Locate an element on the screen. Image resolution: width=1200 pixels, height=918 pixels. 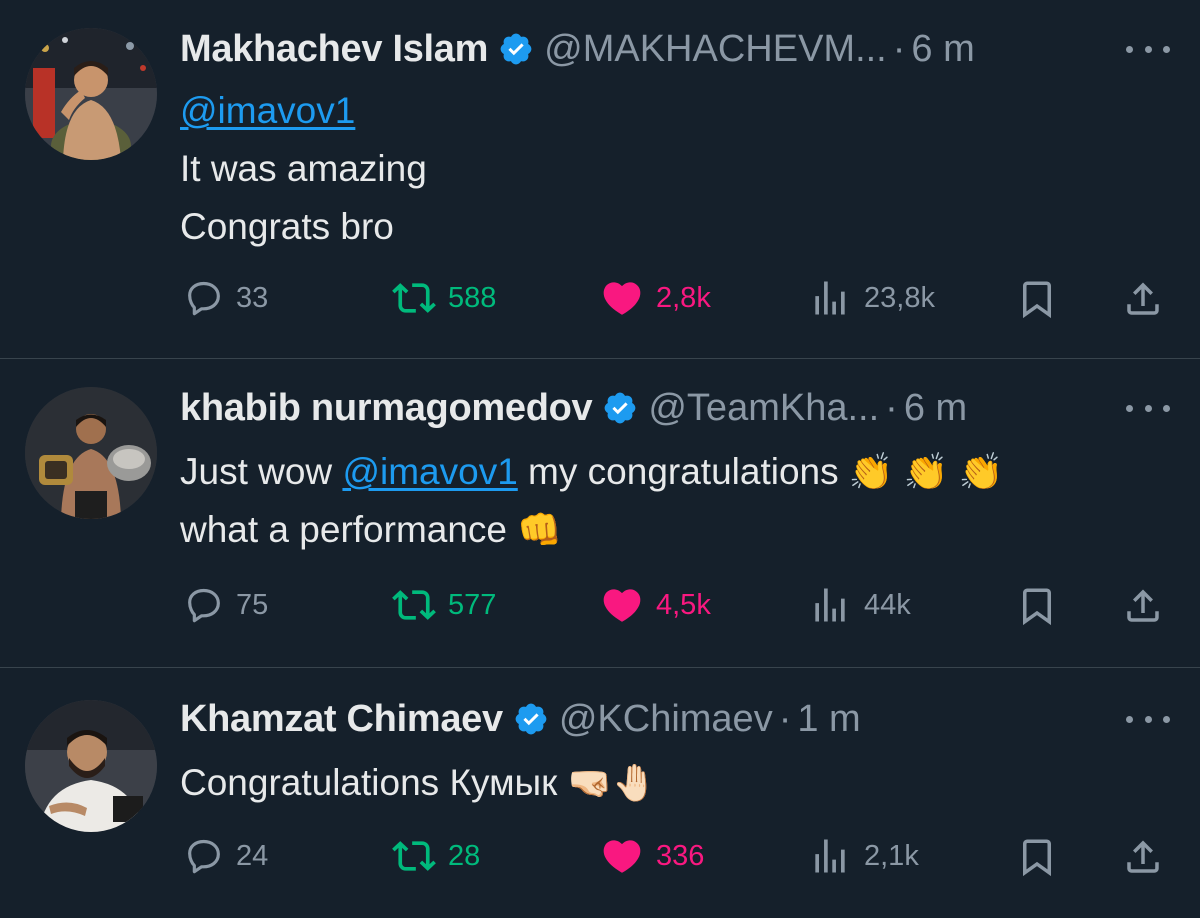
avatar-makhachev is located at coordinates (91, 94).